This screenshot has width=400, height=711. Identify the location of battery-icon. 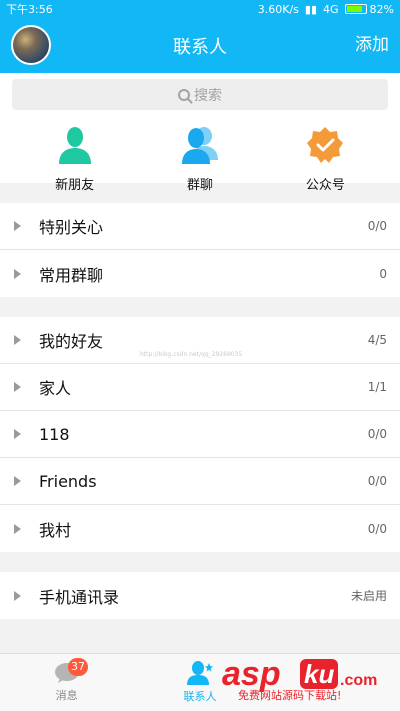
(355, 9).